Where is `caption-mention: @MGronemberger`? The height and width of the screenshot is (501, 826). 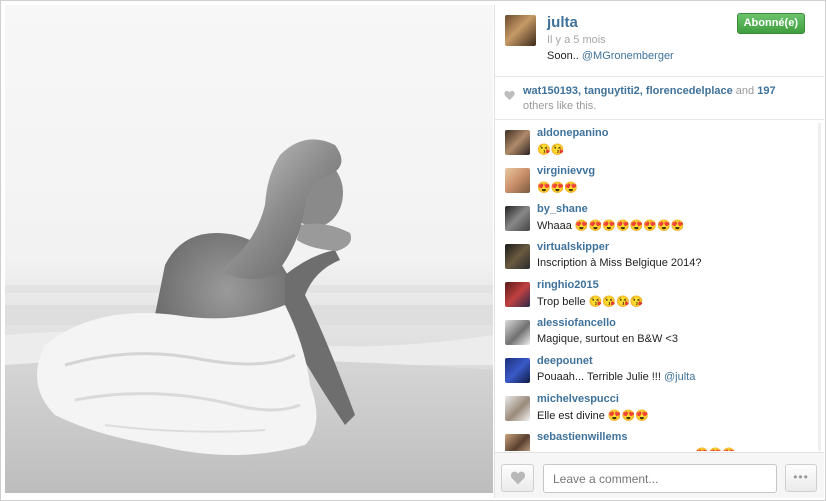 caption-mention: @MGronemberger is located at coordinates (628, 56).